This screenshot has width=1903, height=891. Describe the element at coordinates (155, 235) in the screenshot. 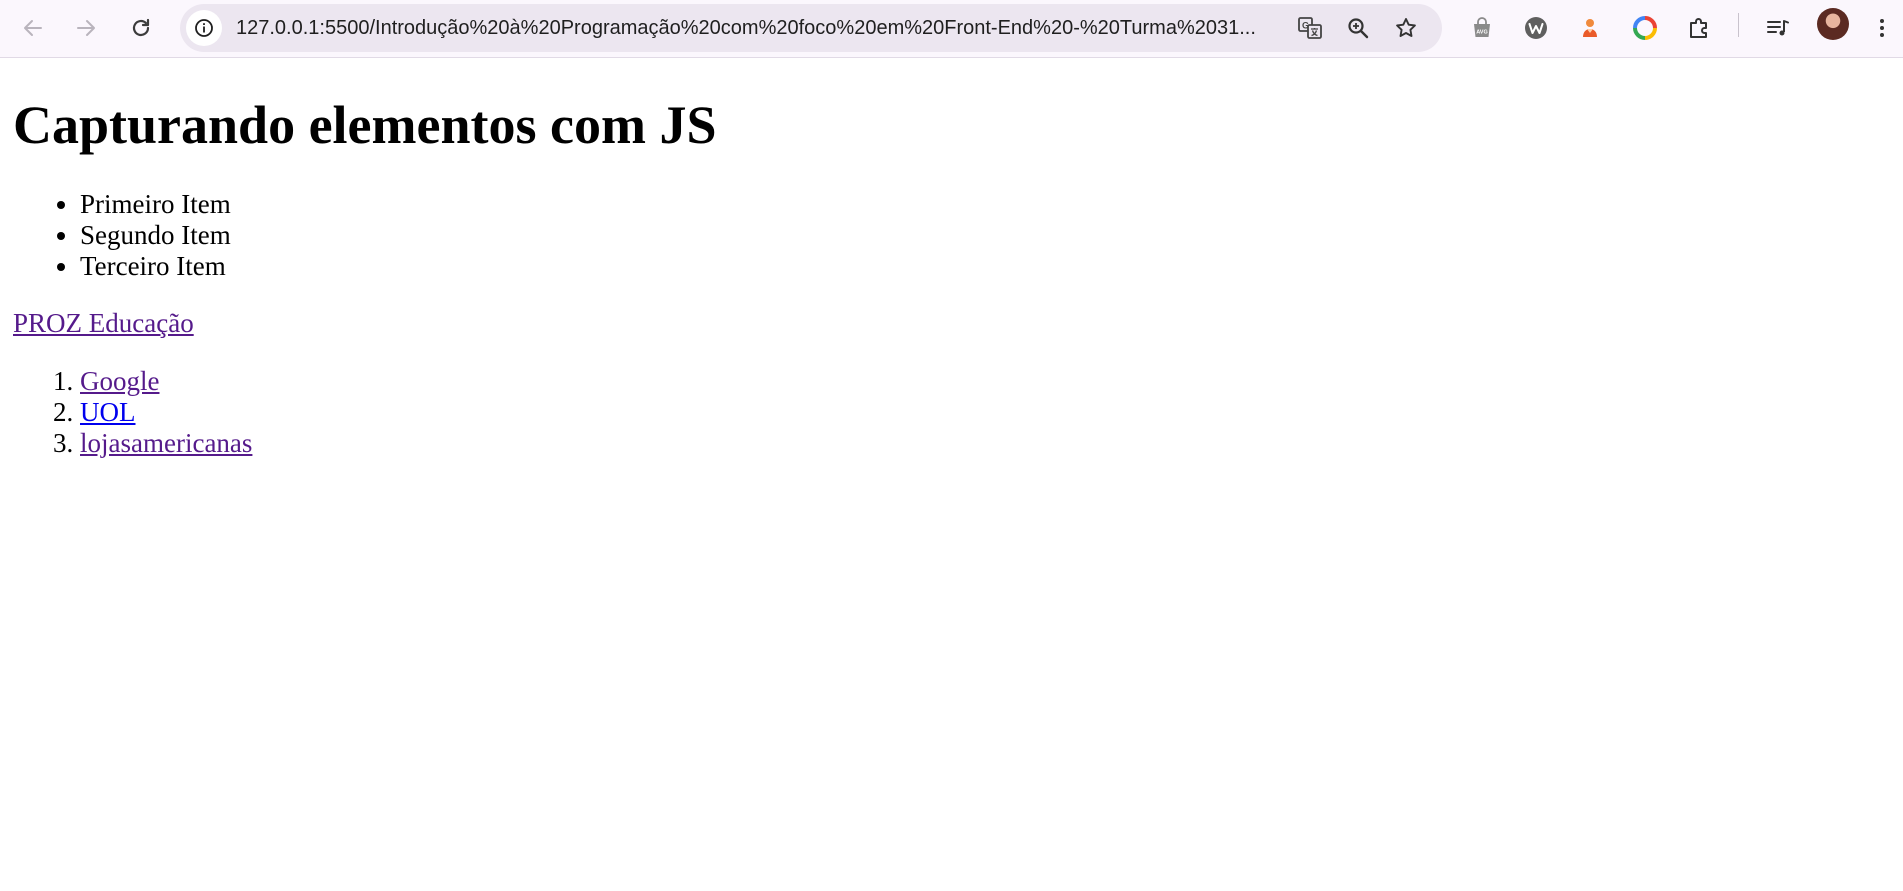

I see `list-item: Segundo Item` at that location.